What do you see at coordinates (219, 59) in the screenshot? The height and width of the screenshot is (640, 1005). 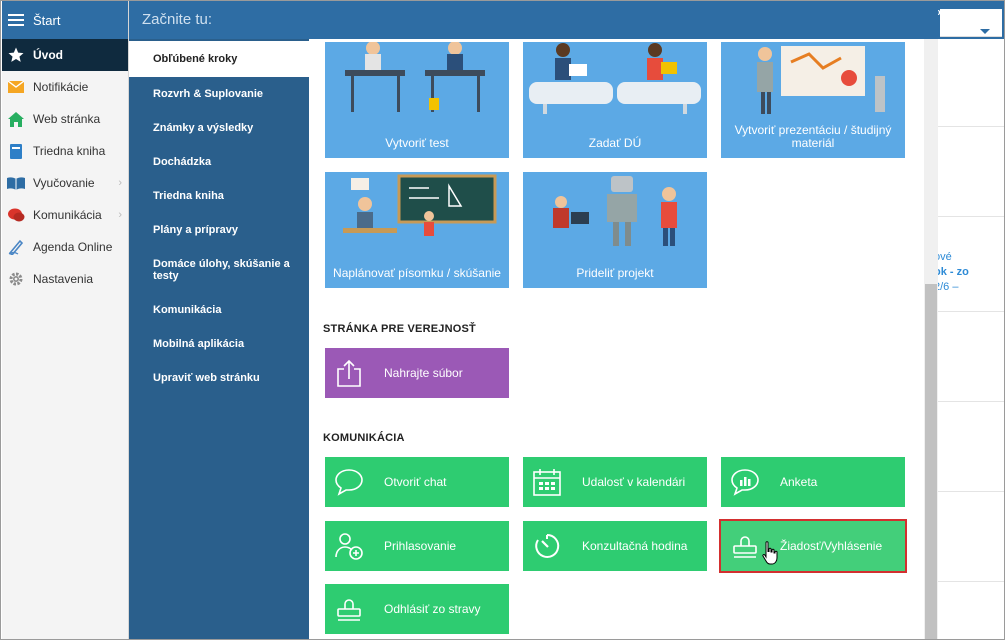 I see `menu-item-oblubene-kroky: Obľúbené kroky` at bounding box center [219, 59].